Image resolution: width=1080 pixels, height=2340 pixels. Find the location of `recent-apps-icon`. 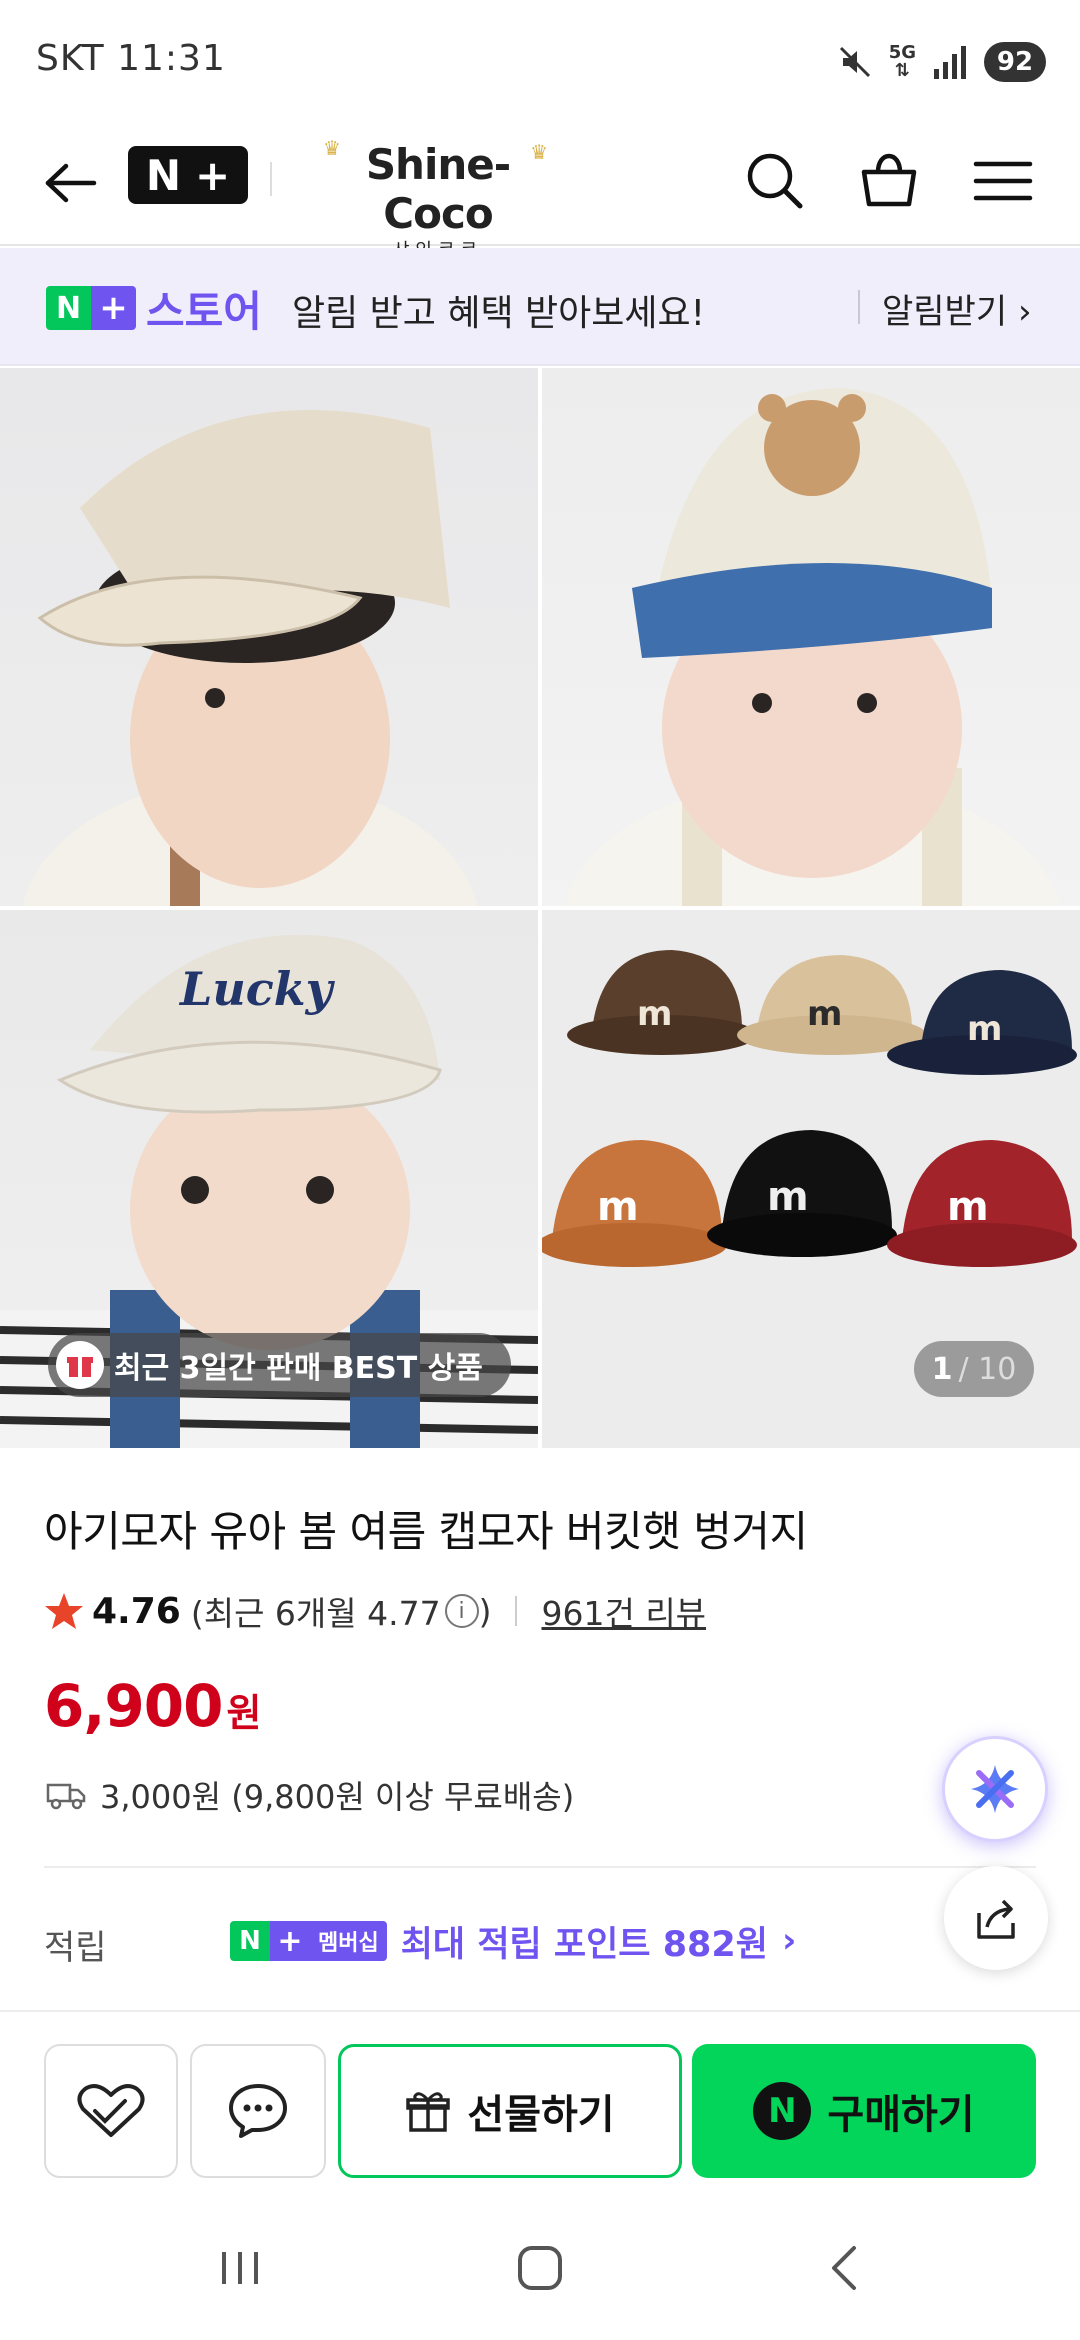

recent-apps-icon is located at coordinates (240, 2268).